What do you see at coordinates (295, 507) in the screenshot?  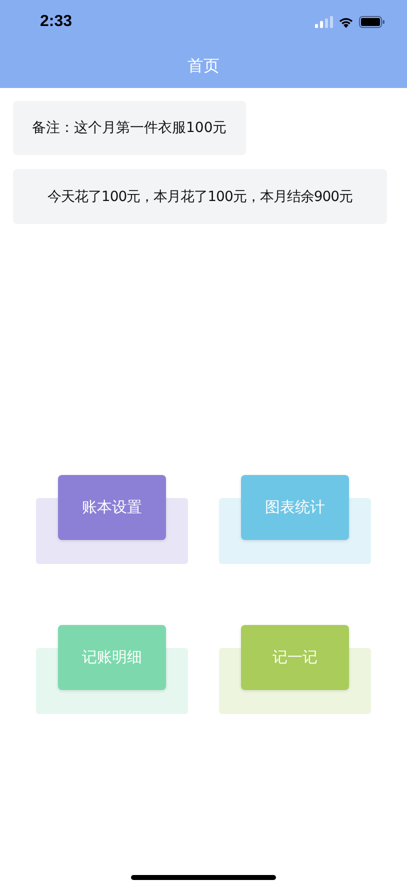 I see `menu-button: 图表统计` at bounding box center [295, 507].